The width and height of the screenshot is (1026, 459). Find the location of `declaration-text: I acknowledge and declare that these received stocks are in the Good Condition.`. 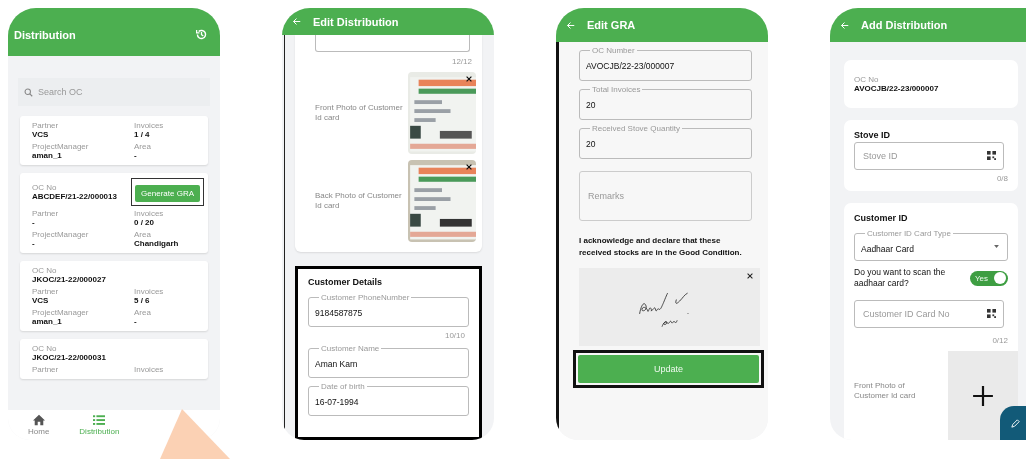

declaration-text: I acknowledge and declare that these received stocks are in the Good Condition. is located at coordinates (661, 247).